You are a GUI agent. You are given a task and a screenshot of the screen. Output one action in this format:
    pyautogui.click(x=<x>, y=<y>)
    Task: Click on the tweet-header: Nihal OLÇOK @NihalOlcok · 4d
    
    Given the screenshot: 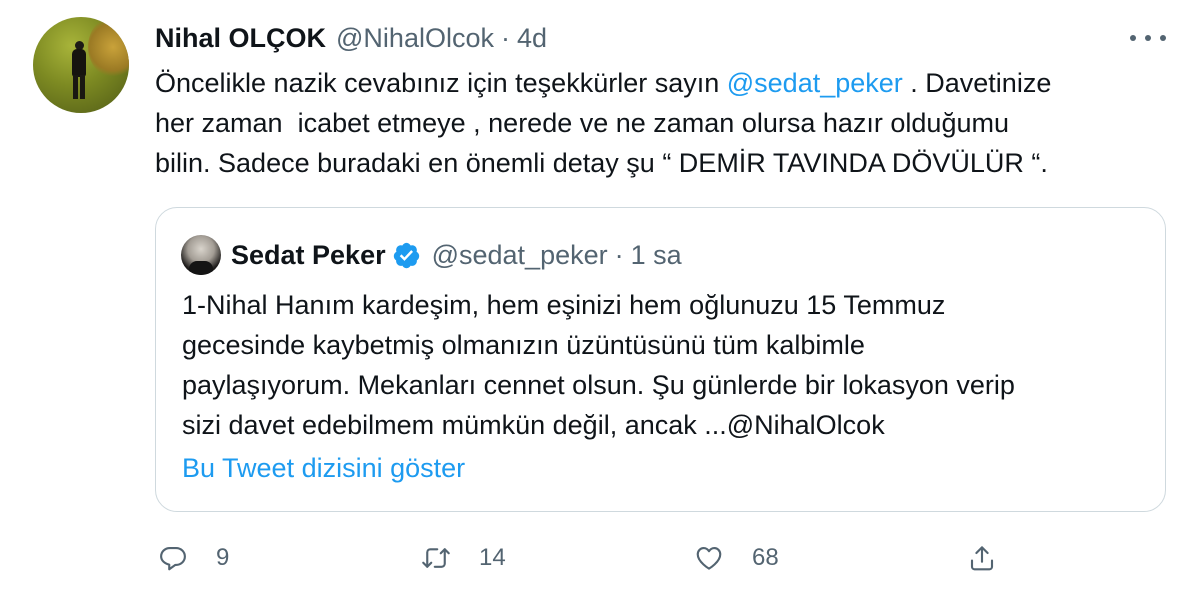 What is the action you would take?
    pyautogui.click(x=351, y=38)
    